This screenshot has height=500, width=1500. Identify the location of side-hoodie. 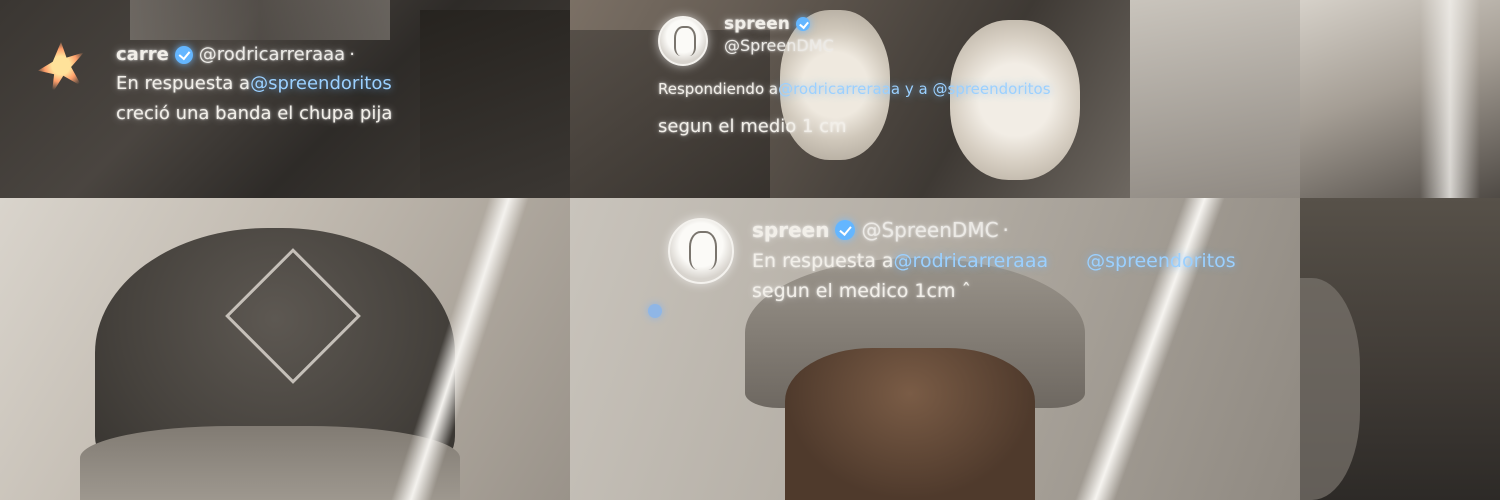
(1330, 389).